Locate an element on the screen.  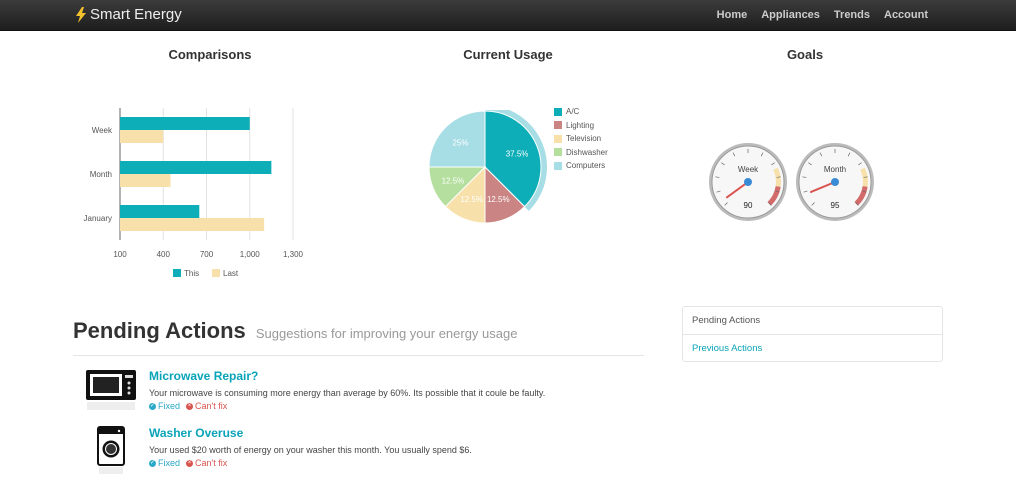
x-tick-label: 700 is located at coordinates (207, 254).